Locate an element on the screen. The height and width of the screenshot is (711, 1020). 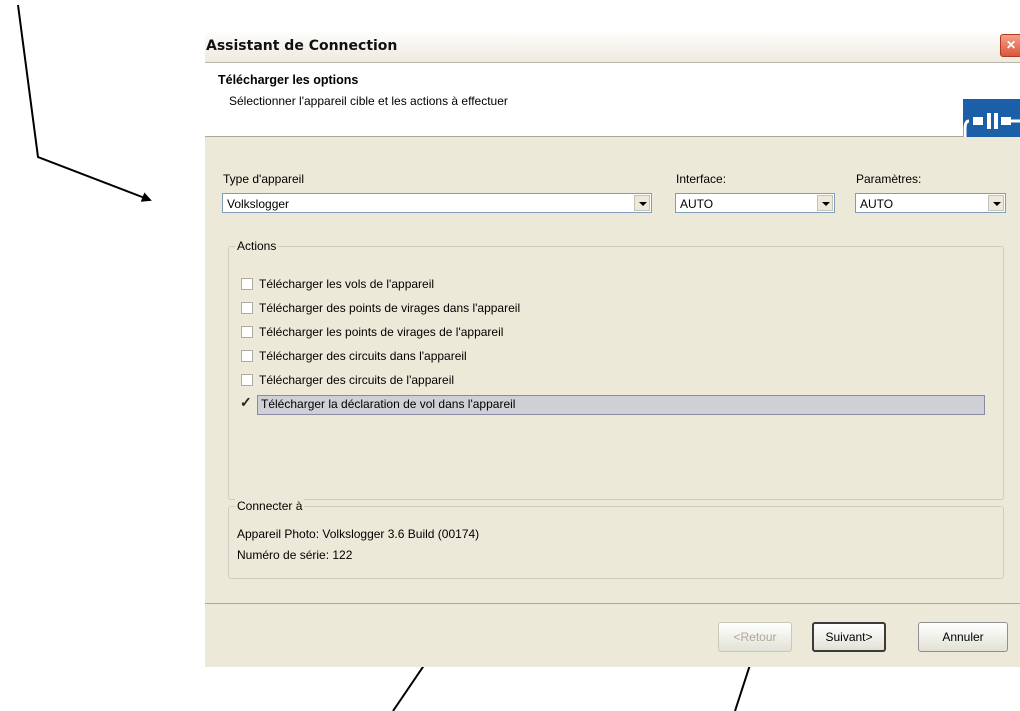
page-title: Télécharger les options is located at coordinates (288, 80).